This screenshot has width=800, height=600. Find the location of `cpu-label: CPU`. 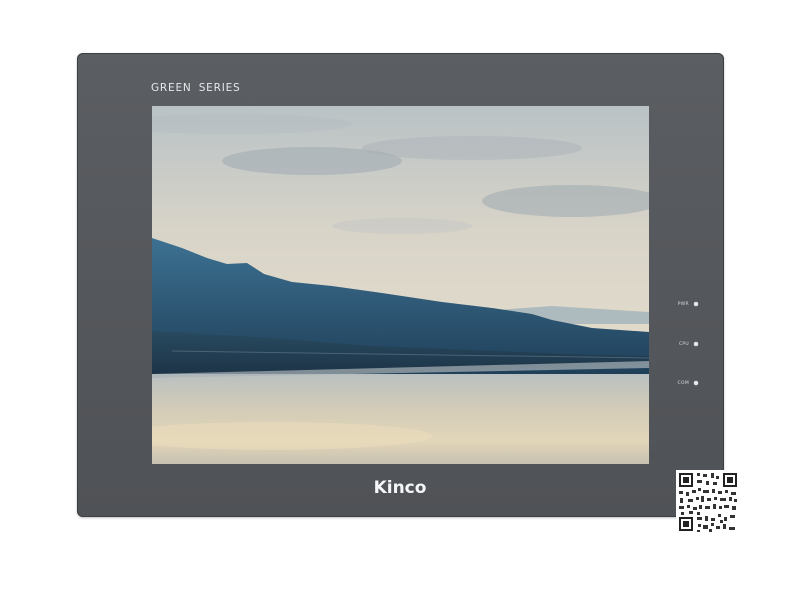

cpu-label: CPU is located at coordinates (683, 344).